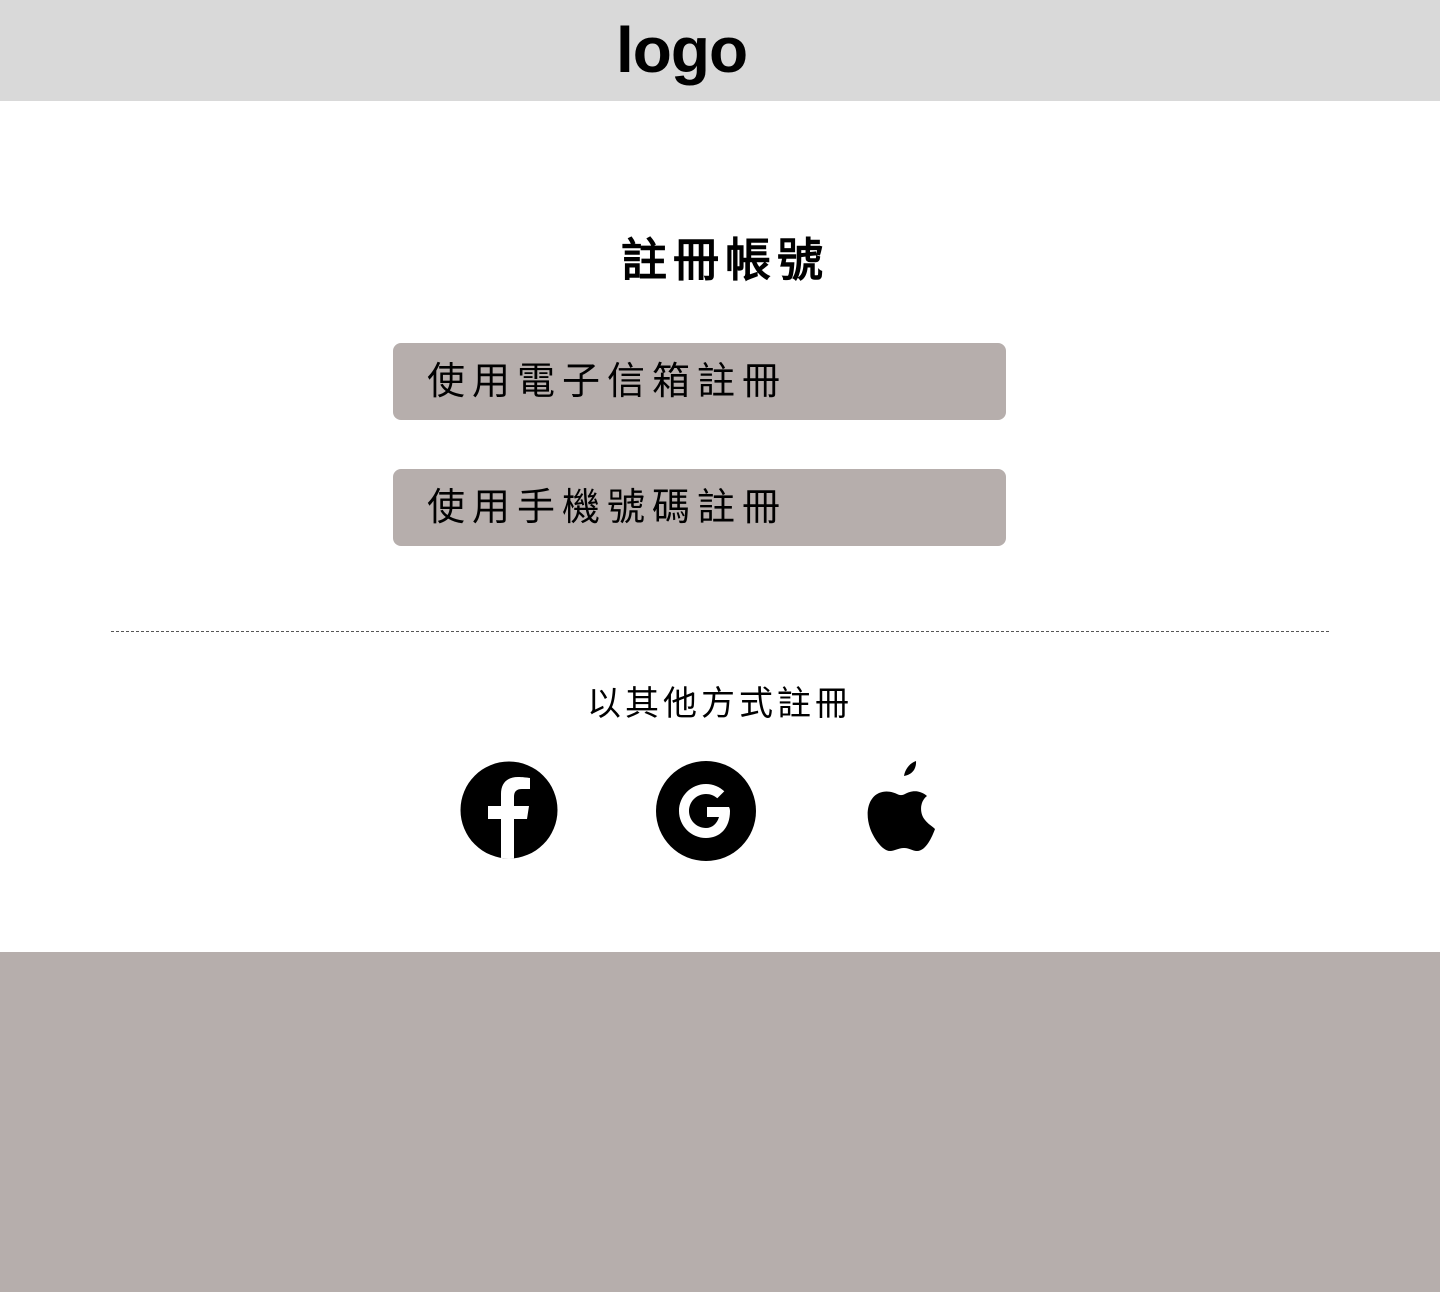 This screenshot has height=1292, width=1440. I want to click on google-icon, so click(706, 811).